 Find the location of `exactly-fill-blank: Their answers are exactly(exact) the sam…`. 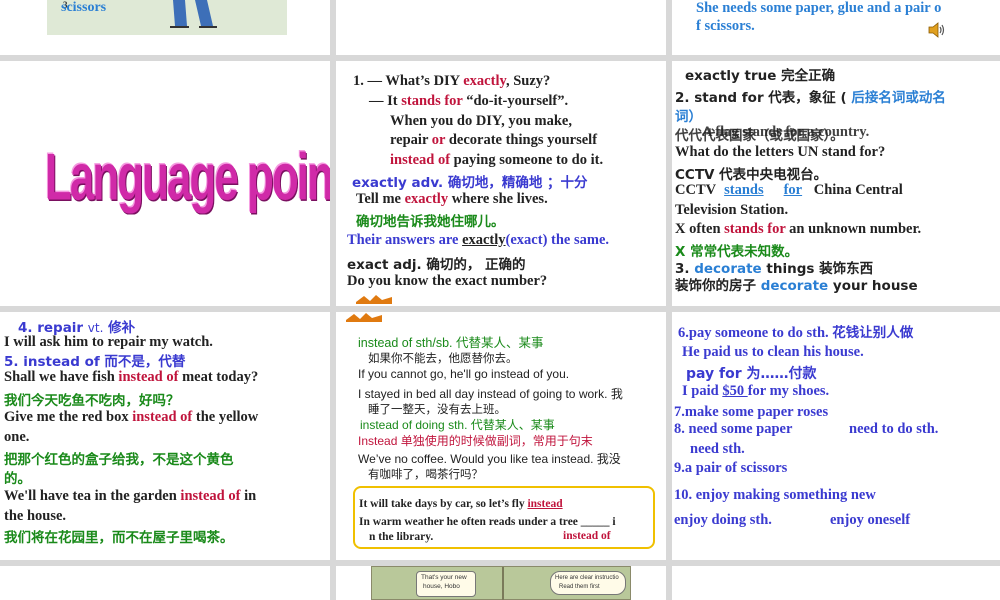

exactly-fill-blank: Their answers are exactly(exact) the sam… is located at coordinates (478, 240).